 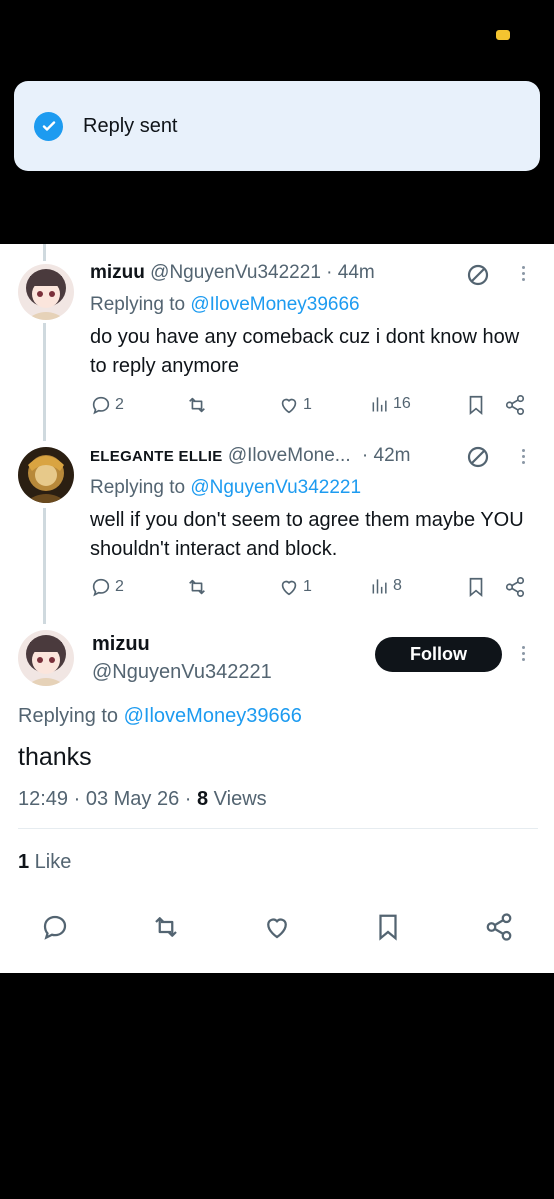 I want to click on tweet-header: mizuu @NguyenVu342221 · 44m, so click(x=232, y=273).